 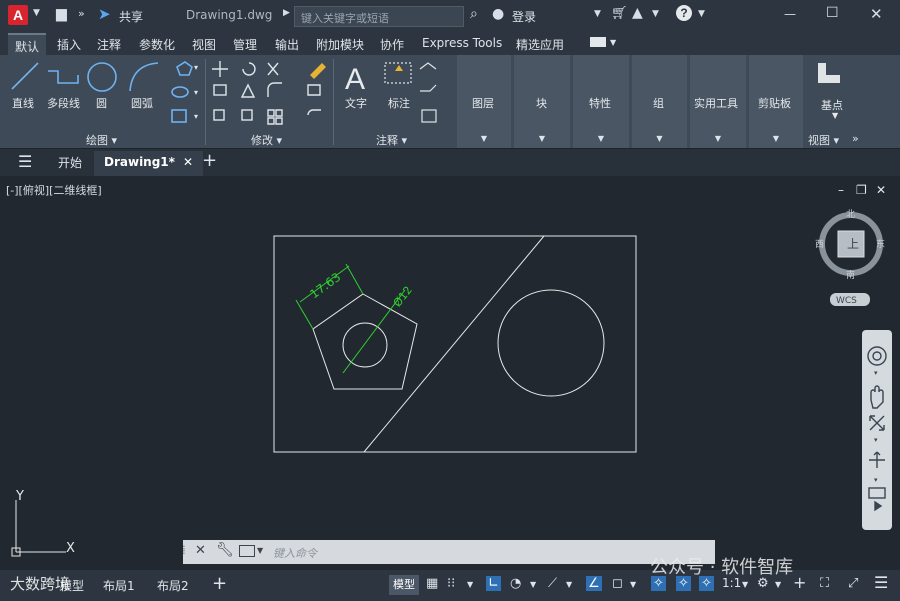 What do you see at coordinates (829, 73) in the screenshot?
I see `base-view-icon` at bounding box center [829, 73].